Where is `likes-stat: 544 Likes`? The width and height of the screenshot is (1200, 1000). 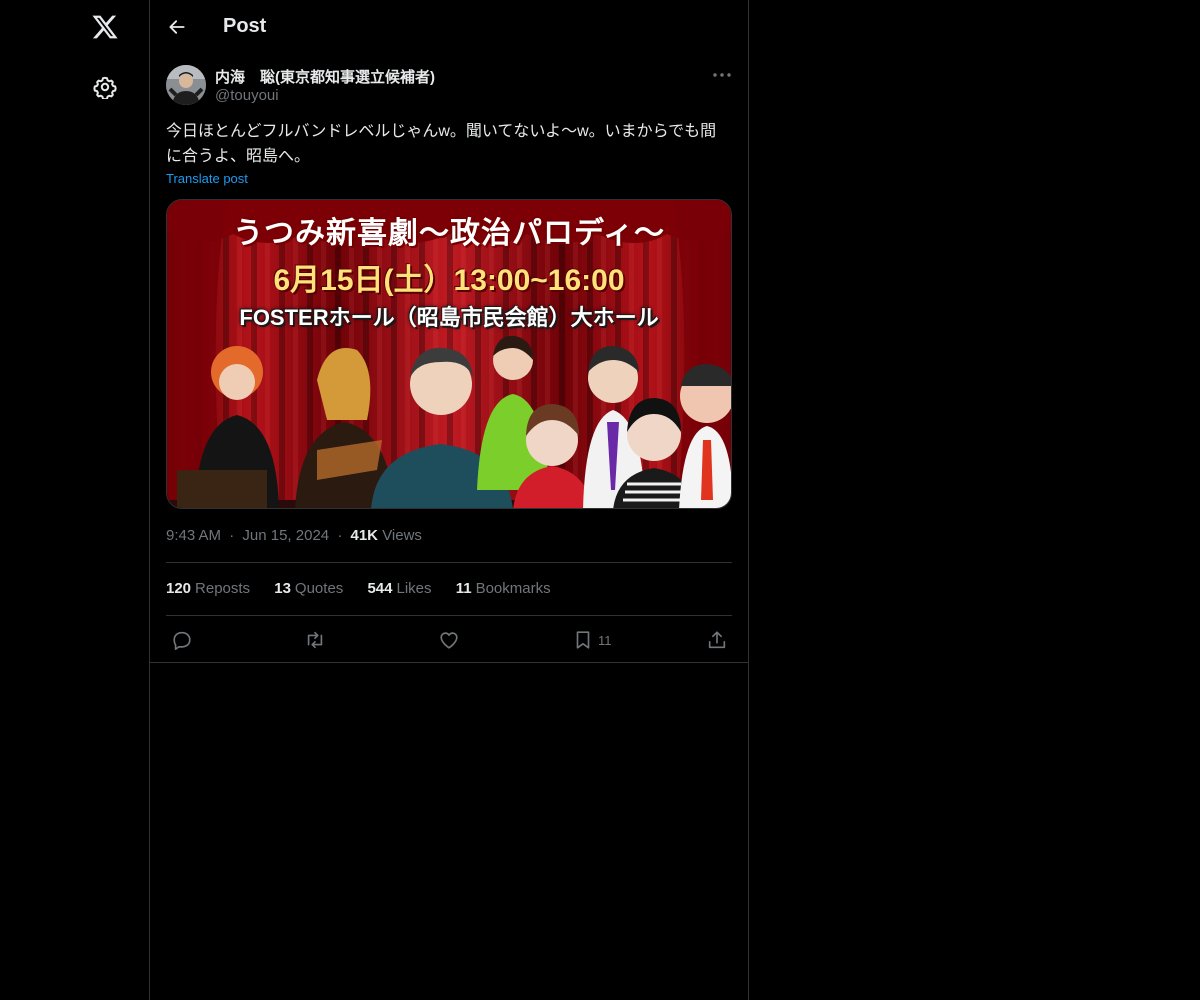
likes-stat: 544 Likes is located at coordinates (399, 588).